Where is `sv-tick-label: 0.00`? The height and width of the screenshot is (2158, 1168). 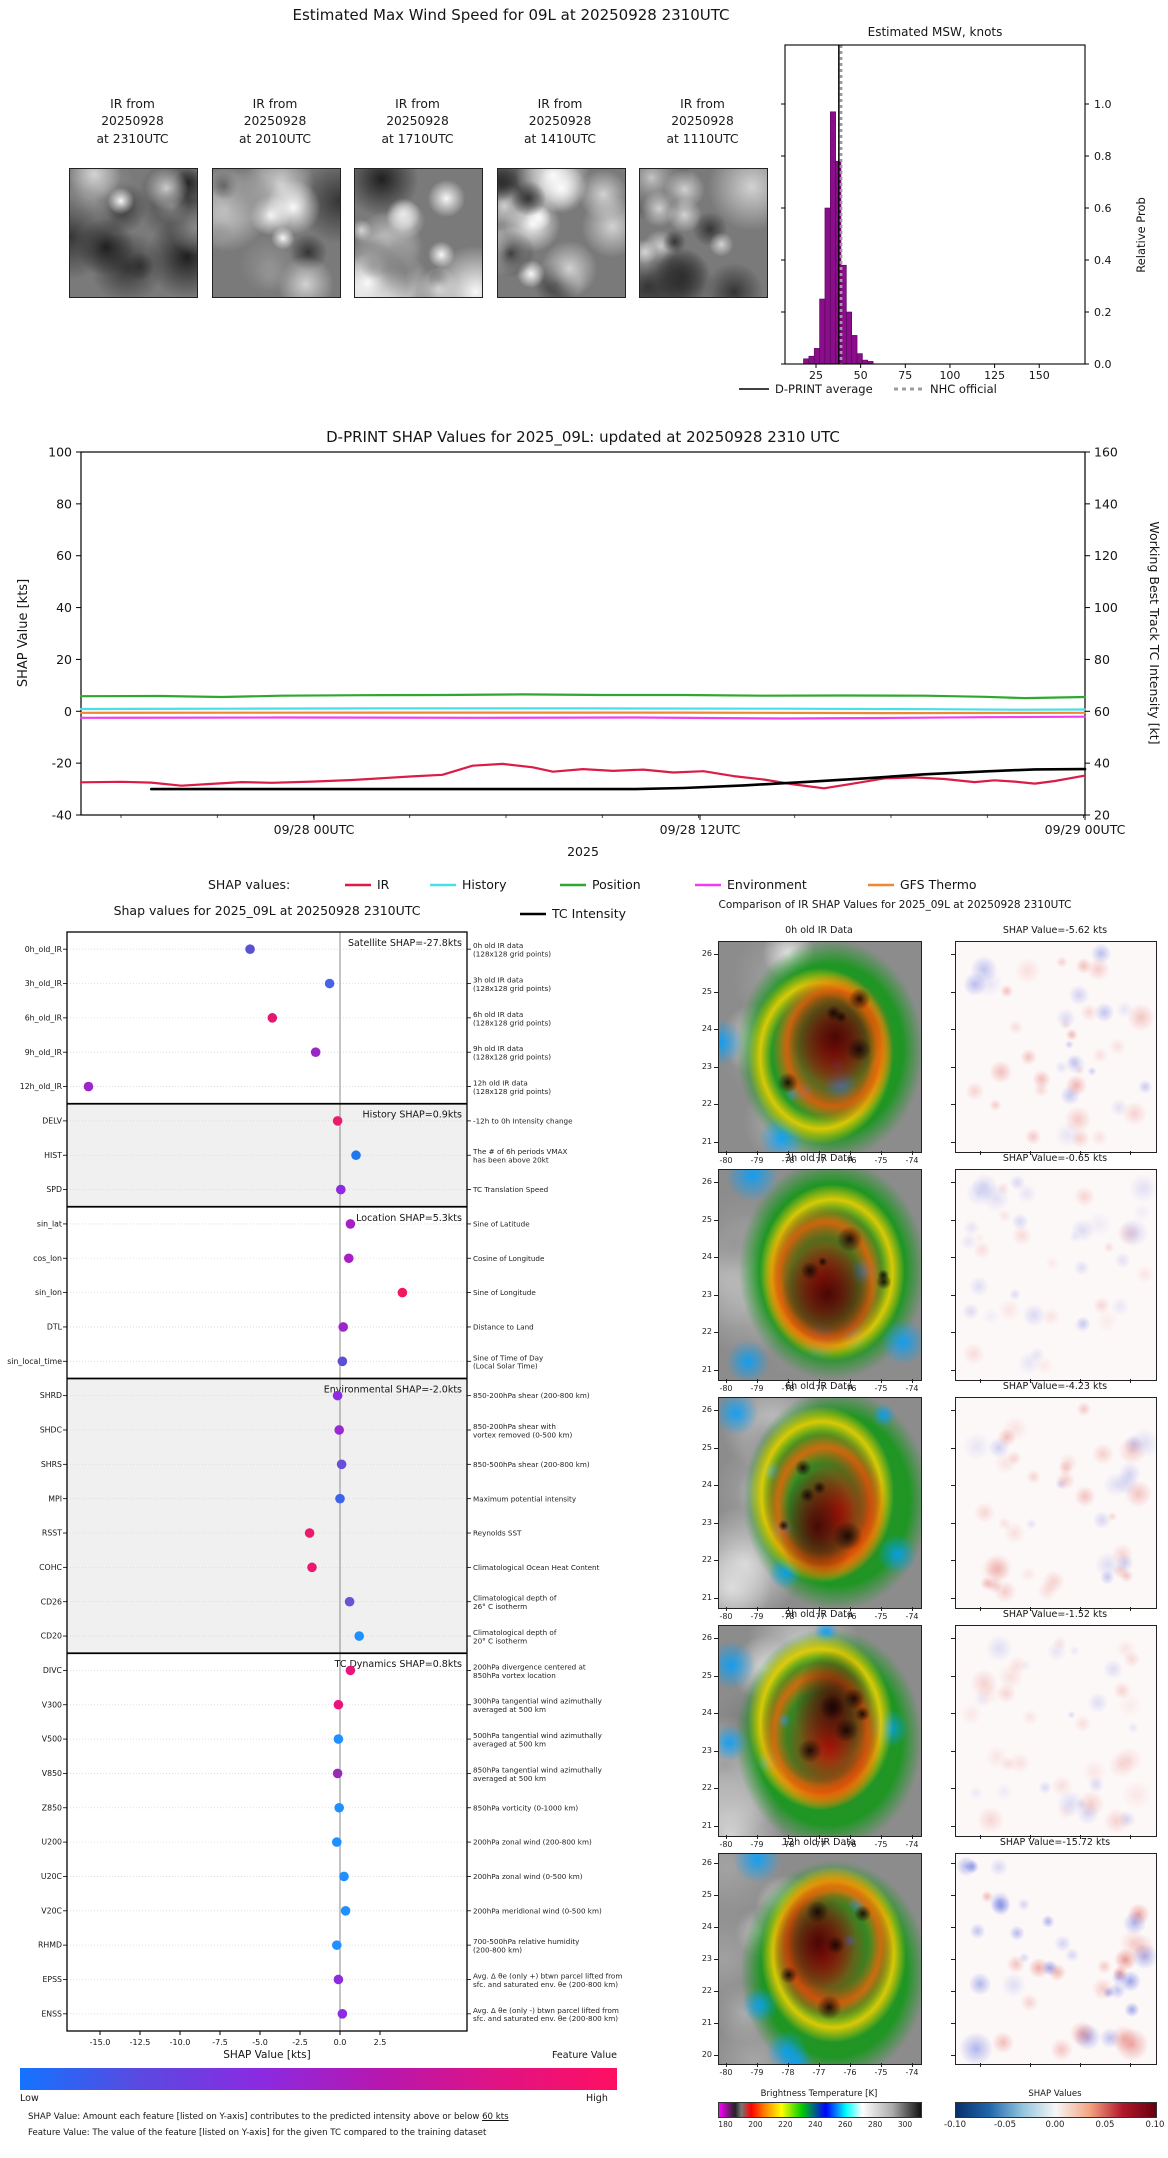 sv-tick-label: 0.00 is located at coordinates (1055, 2125).